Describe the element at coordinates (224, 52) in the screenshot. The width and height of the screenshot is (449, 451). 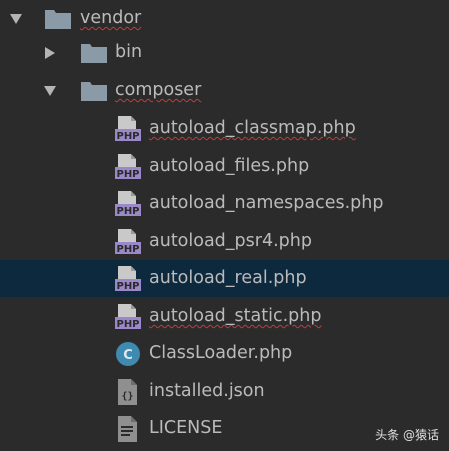
I see `tree-node-bin: bin` at that location.